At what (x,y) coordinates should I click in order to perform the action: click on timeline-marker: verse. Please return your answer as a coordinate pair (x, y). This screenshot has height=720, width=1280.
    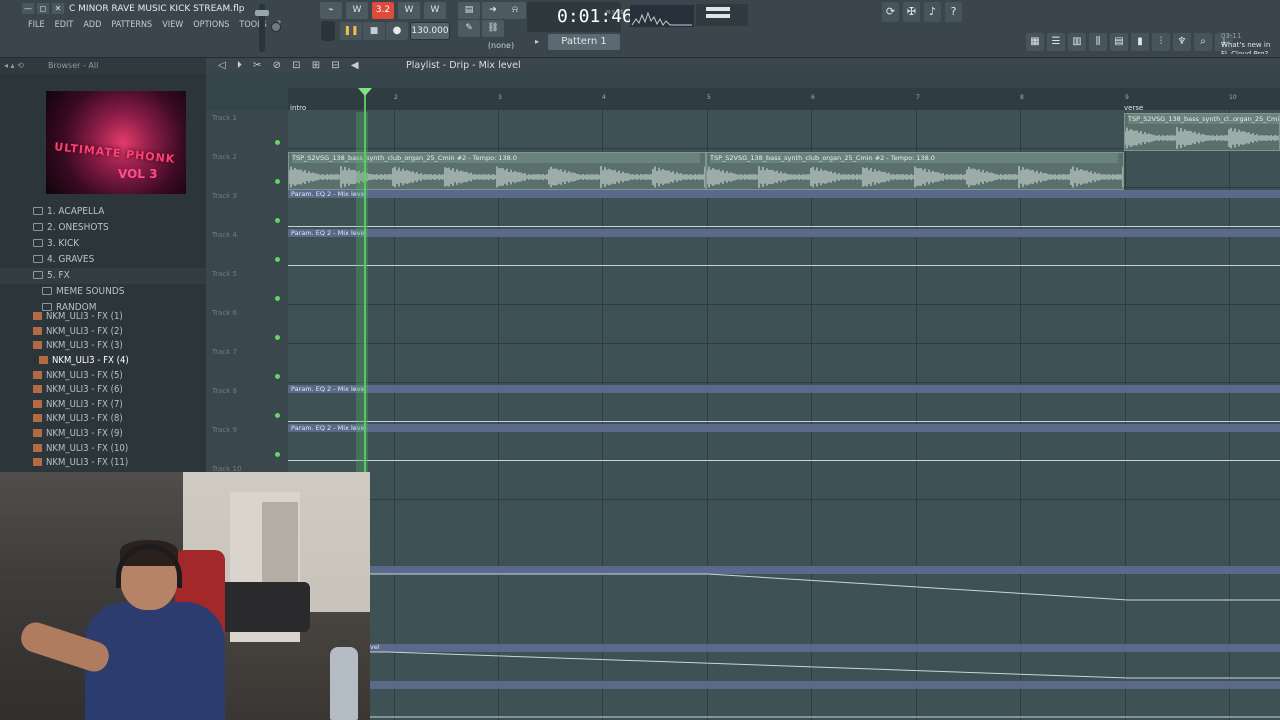
    Looking at the image, I should click on (1133, 108).